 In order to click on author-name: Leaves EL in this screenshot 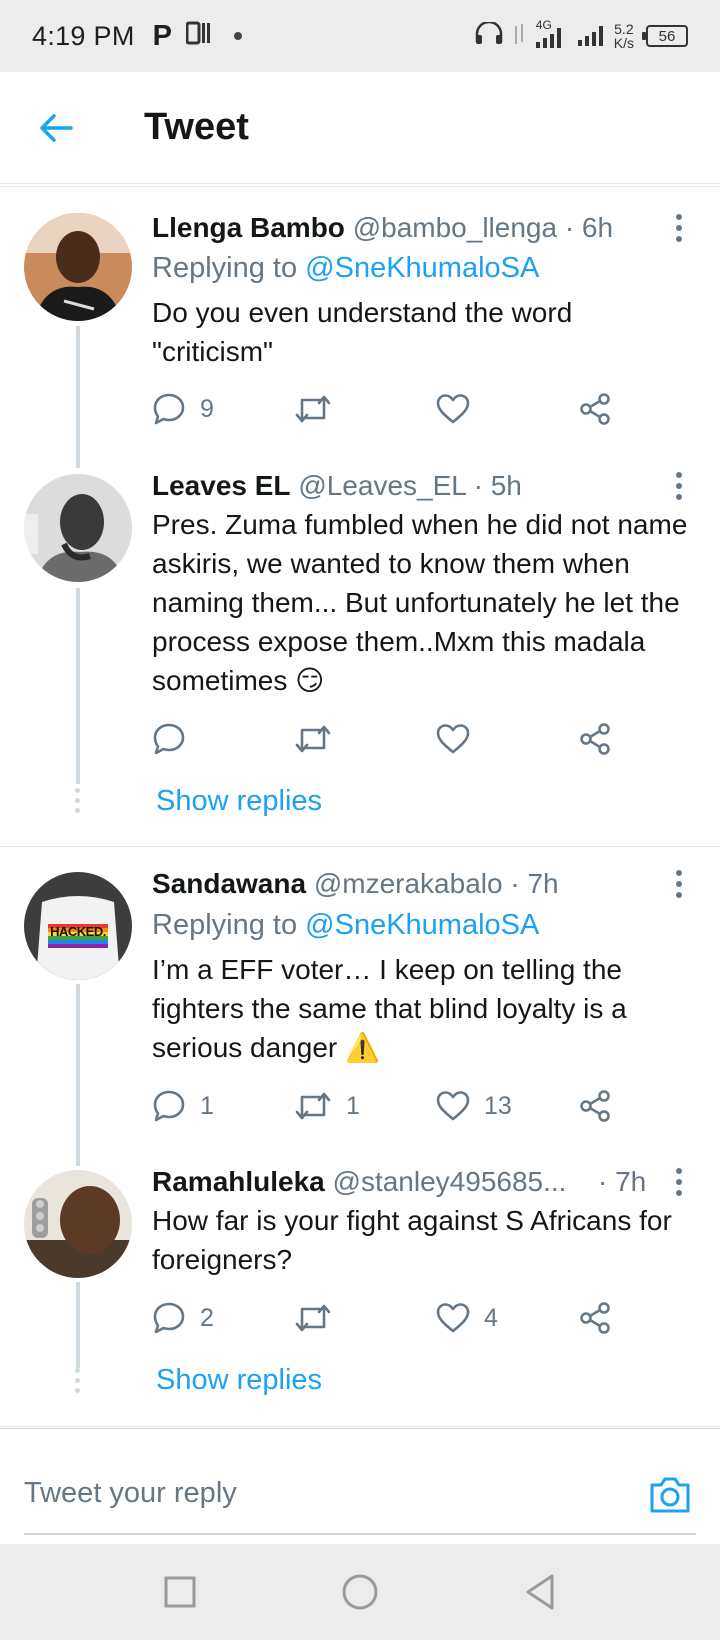, I will do `click(221, 485)`.